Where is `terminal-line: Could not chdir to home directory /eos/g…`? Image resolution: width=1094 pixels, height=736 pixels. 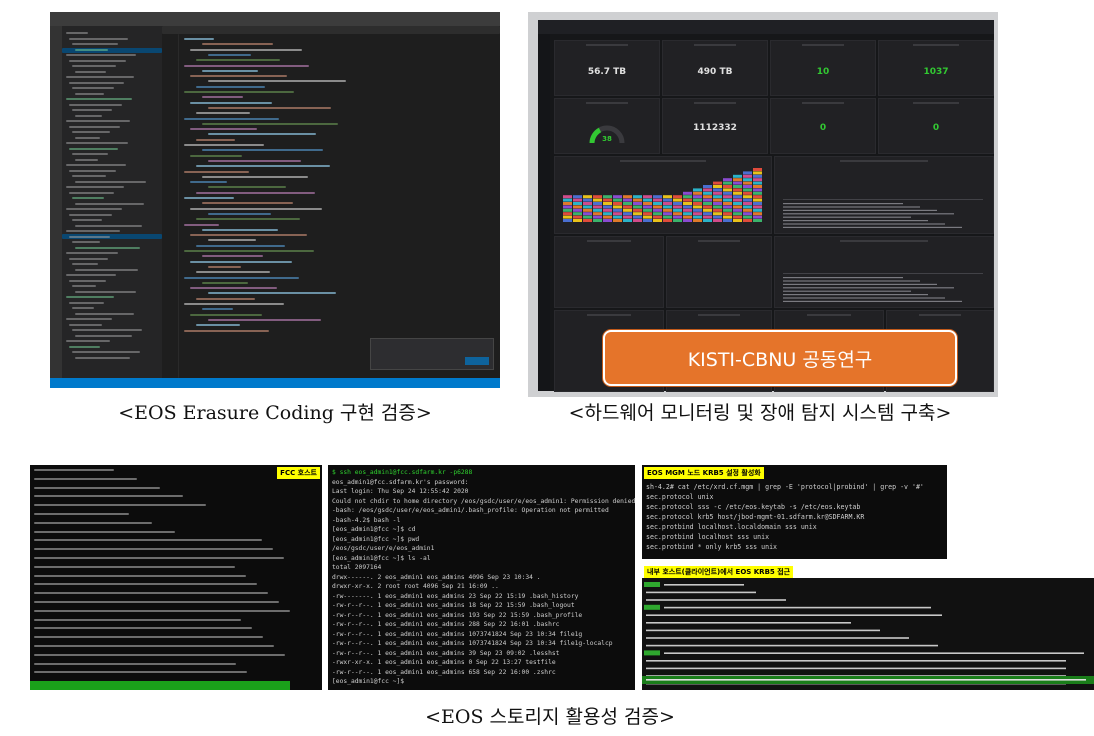
terminal-line: Could not chdir to home directory /eos/g… is located at coordinates (483, 501).